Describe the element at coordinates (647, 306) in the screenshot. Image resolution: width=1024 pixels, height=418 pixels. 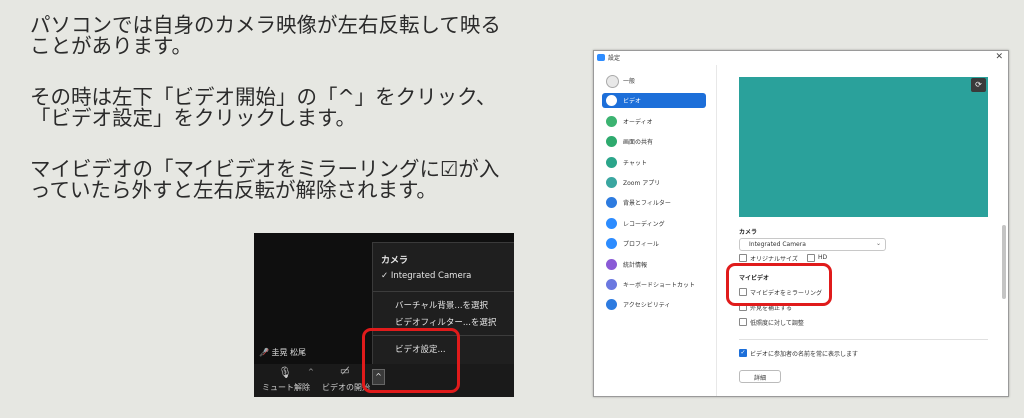
I see `sidebar-item-label: アクセシビリティ` at that location.